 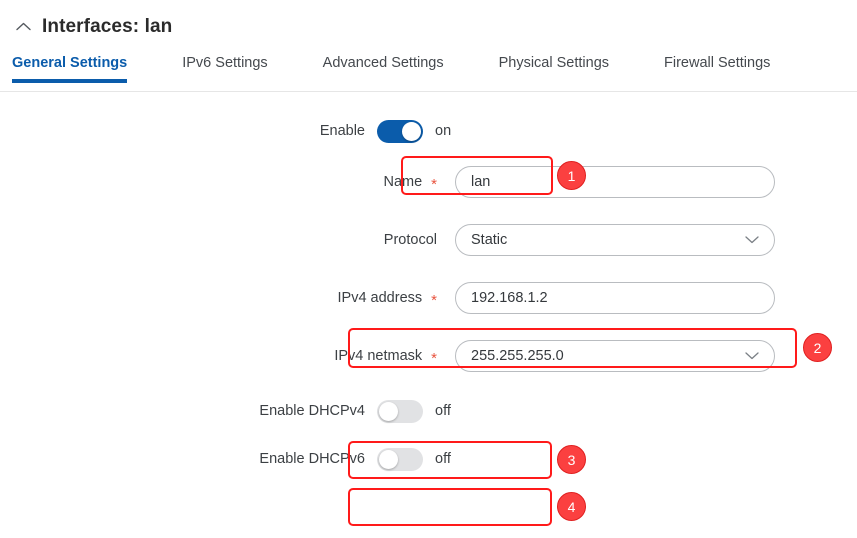 I want to click on protocol-value: Static, so click(x=489, y=240).